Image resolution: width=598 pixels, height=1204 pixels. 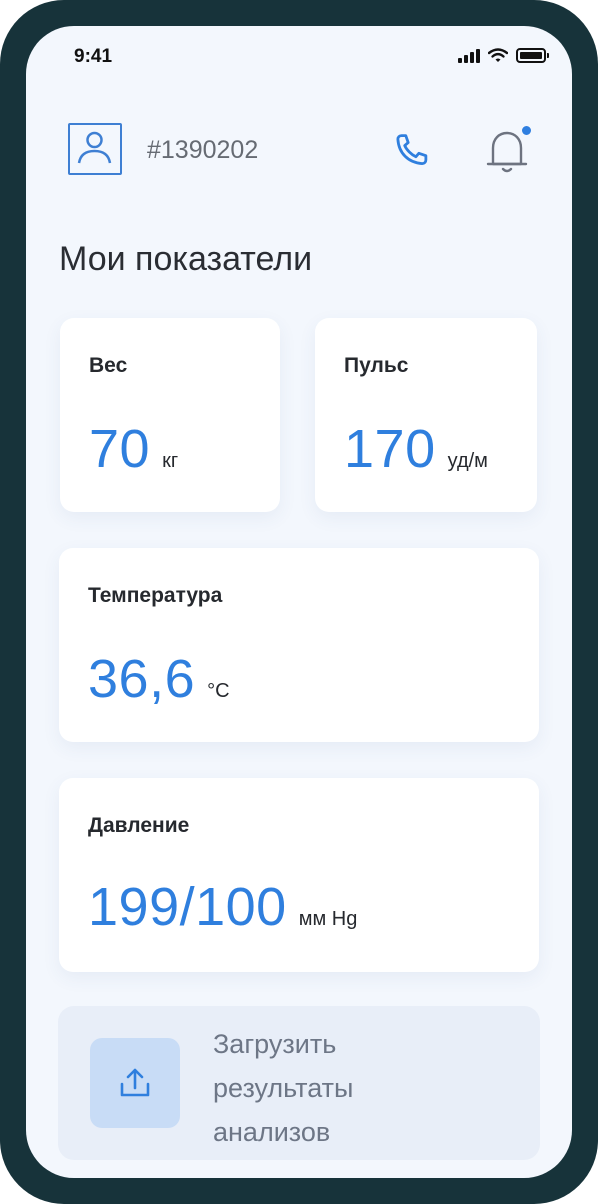 I want to click on notification-dot, so click(x=526, y=130).